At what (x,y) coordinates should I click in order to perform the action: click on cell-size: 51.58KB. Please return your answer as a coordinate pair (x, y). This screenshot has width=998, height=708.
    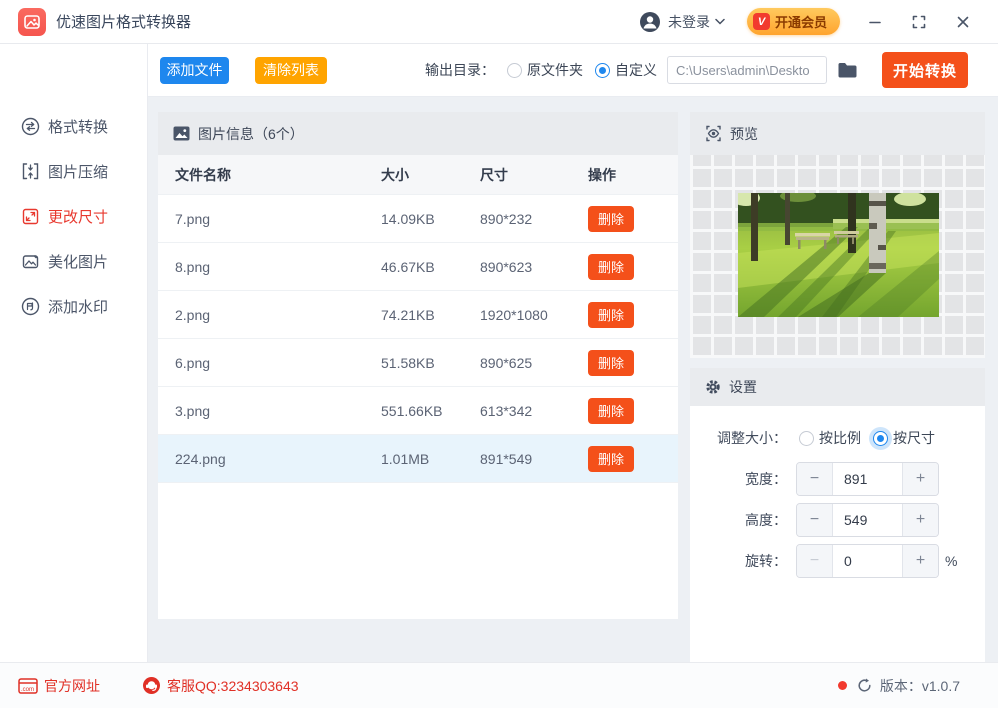
    Looking at the image, I should click on (408, 362).